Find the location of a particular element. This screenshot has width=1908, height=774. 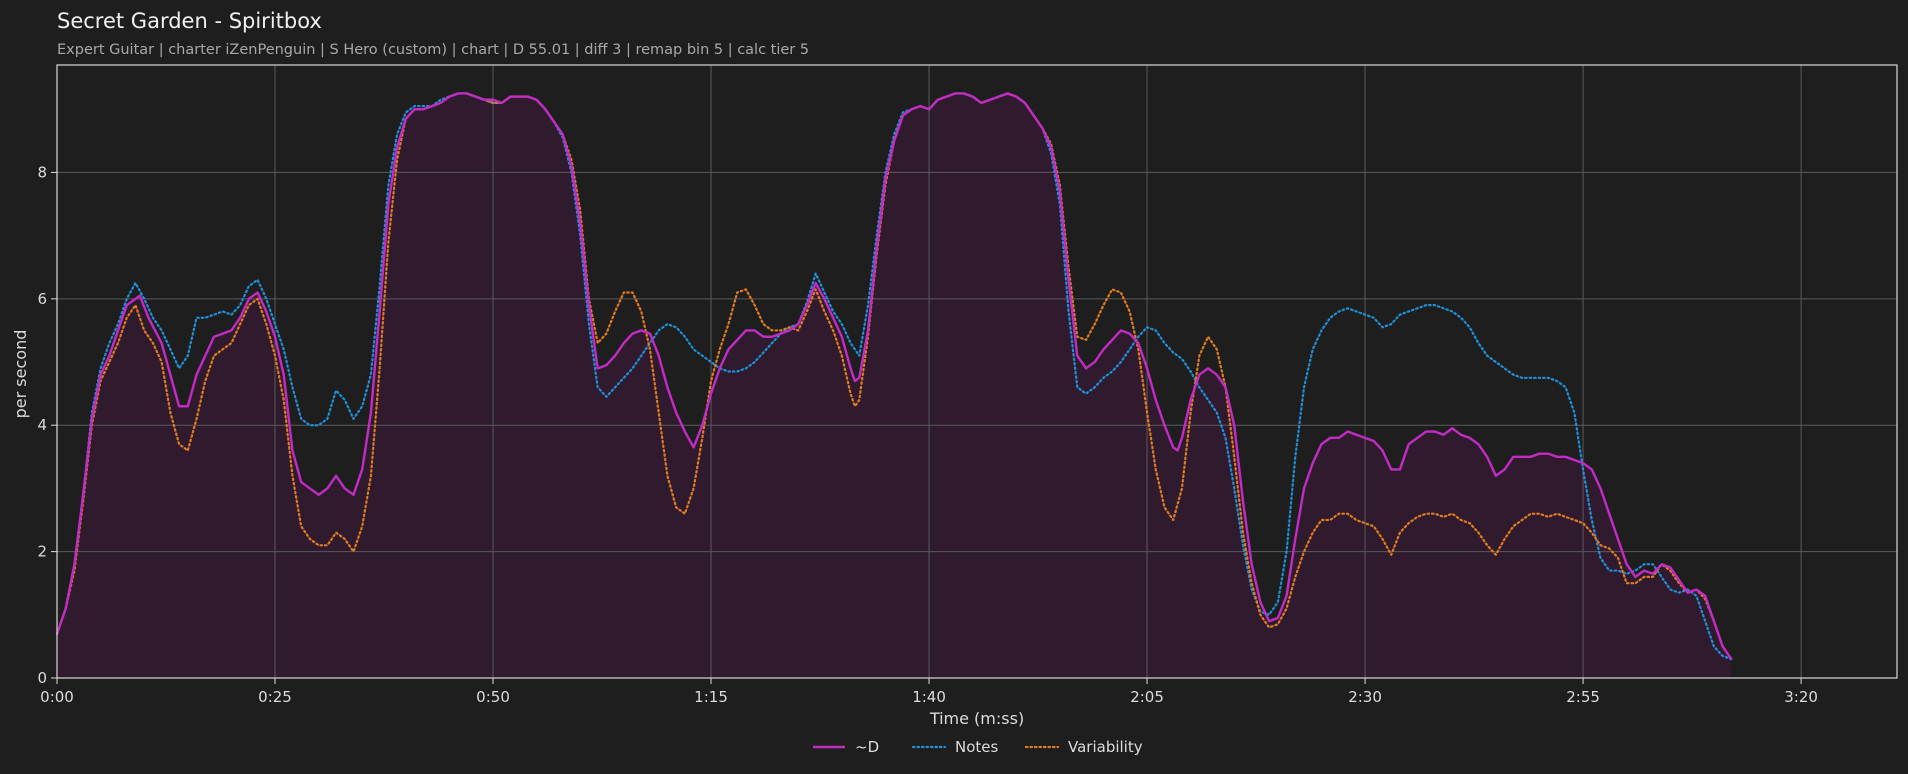

x-tick-label: 2:55 is located at coordinates (1583, 697).